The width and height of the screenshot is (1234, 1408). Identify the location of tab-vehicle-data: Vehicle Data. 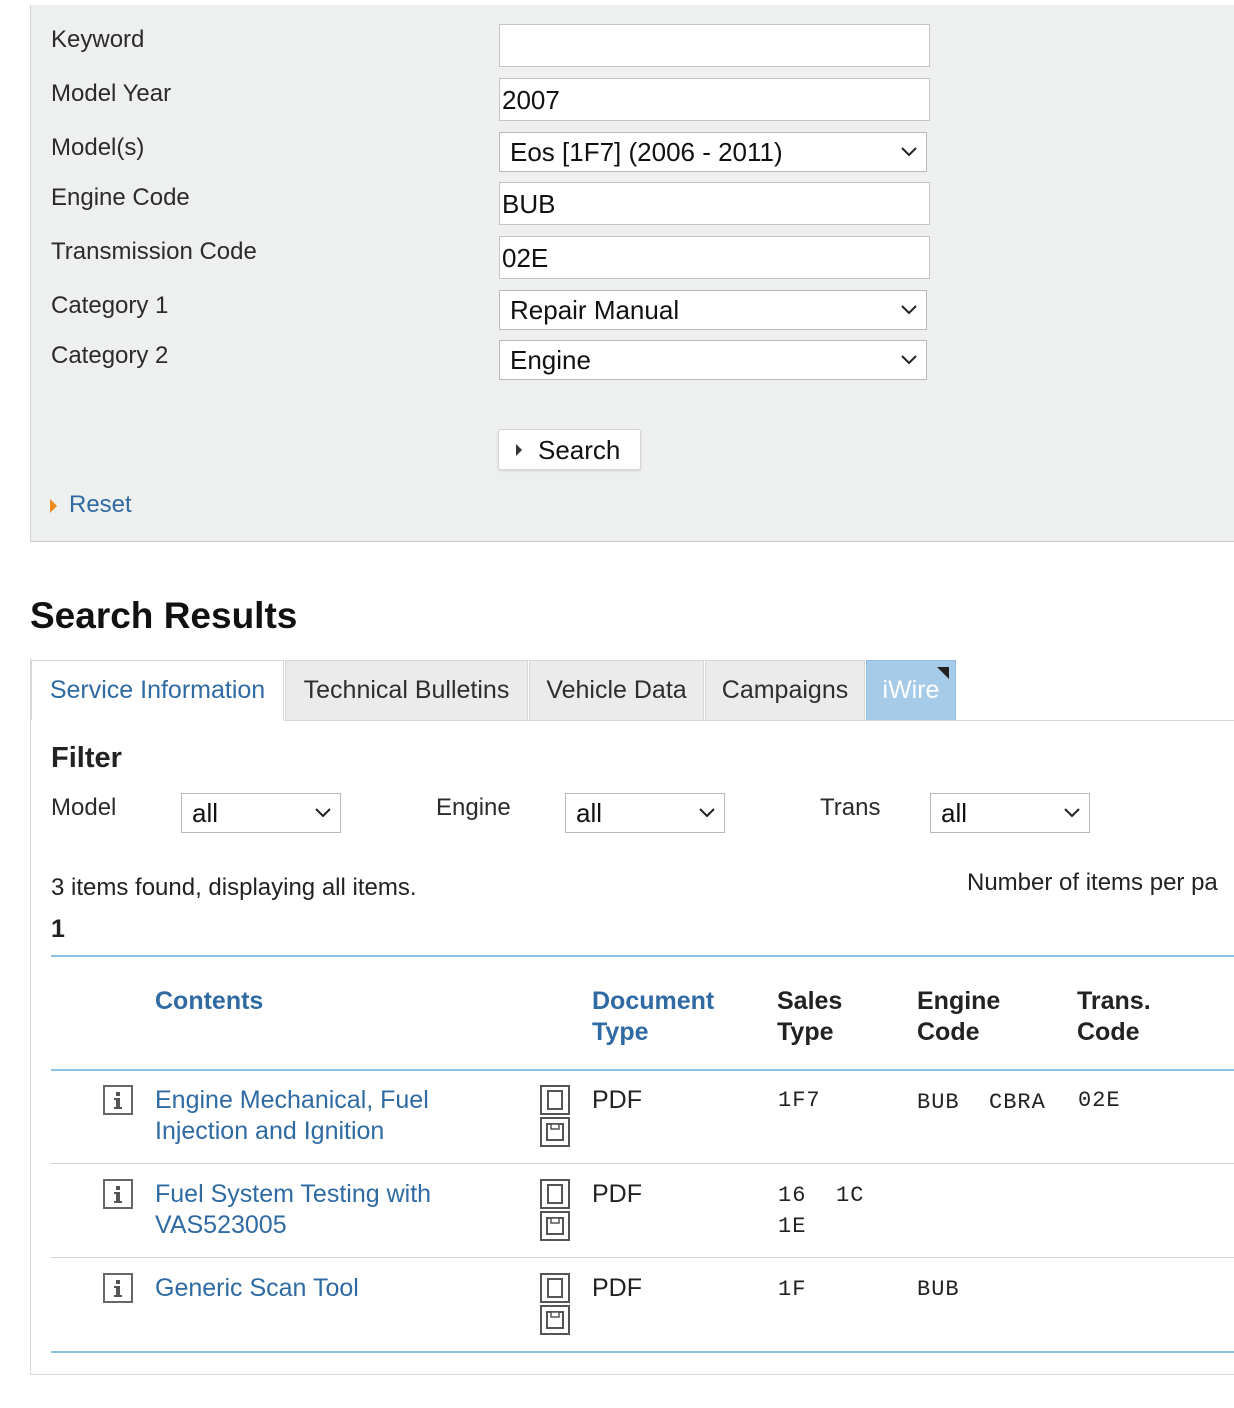
(616, 690).